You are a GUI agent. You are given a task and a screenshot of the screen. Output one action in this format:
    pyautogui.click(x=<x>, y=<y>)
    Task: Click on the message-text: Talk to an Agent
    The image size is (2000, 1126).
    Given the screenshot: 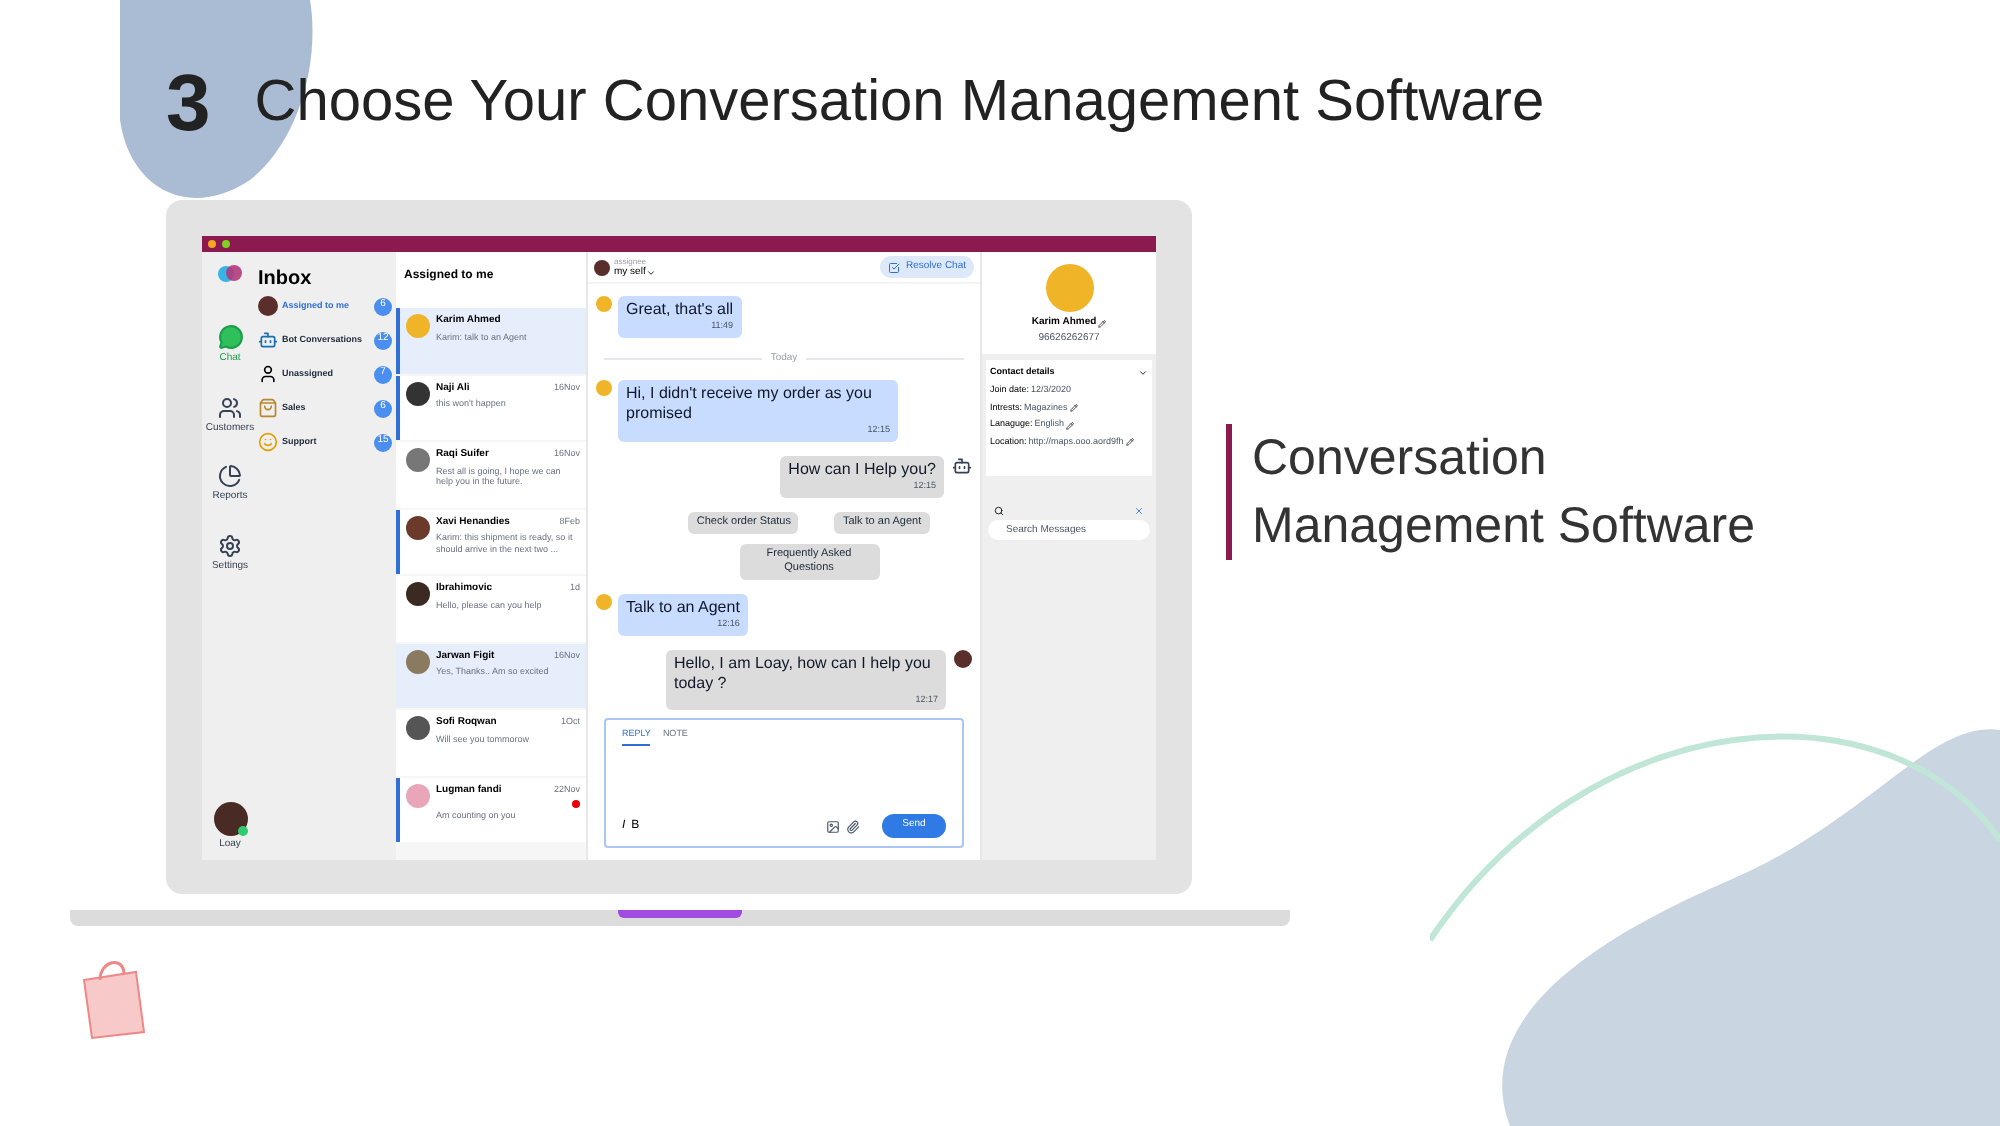 What is the action you would take?
    pyautogui.click(x=683, y=607)
    